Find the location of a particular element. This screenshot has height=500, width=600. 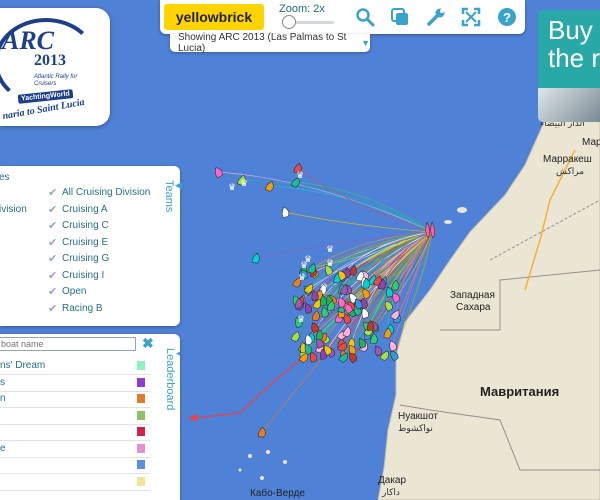

map-label: Дакар is located at coordinates (392, 480).